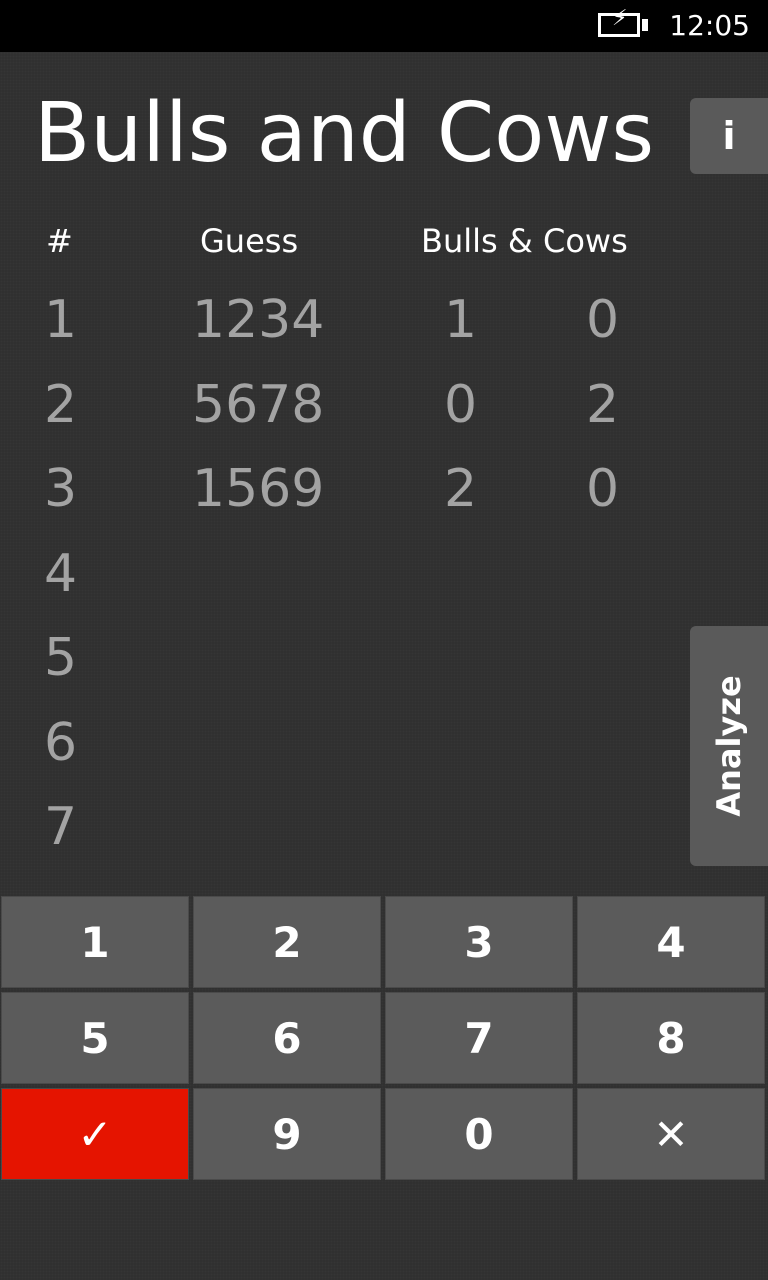  Describe the element at coordinates (258, 320) in the screenshot. I see `row-guess: 1234` at that location.